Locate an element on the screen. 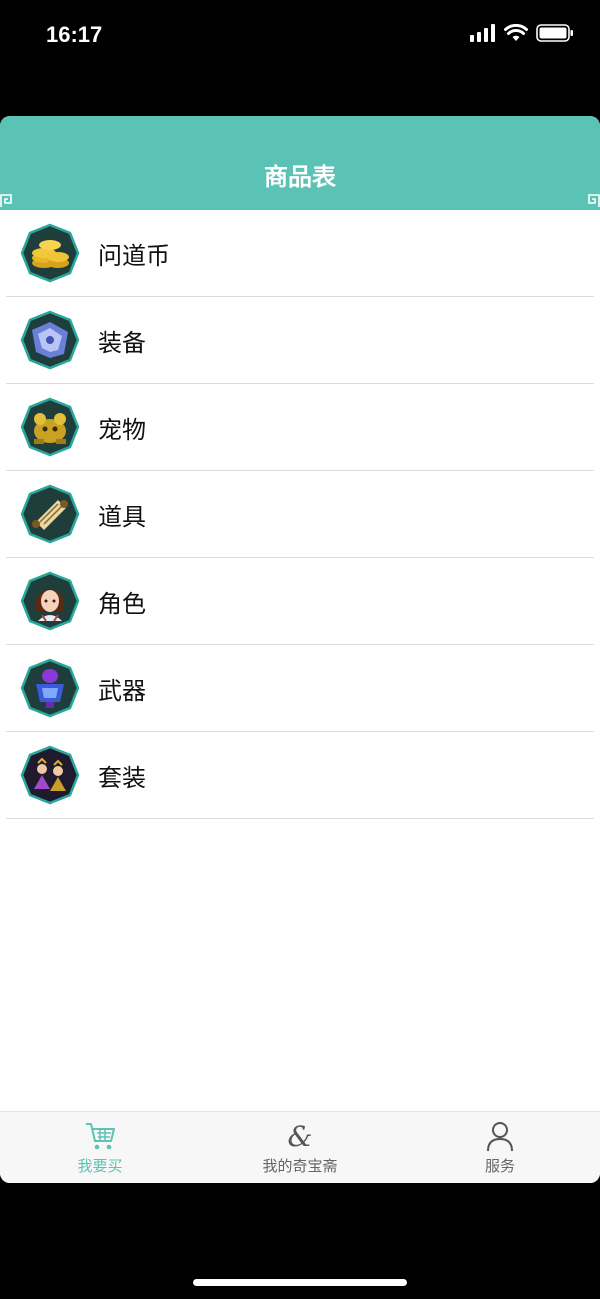  scroll-icon is located at coordinates (50, 514).